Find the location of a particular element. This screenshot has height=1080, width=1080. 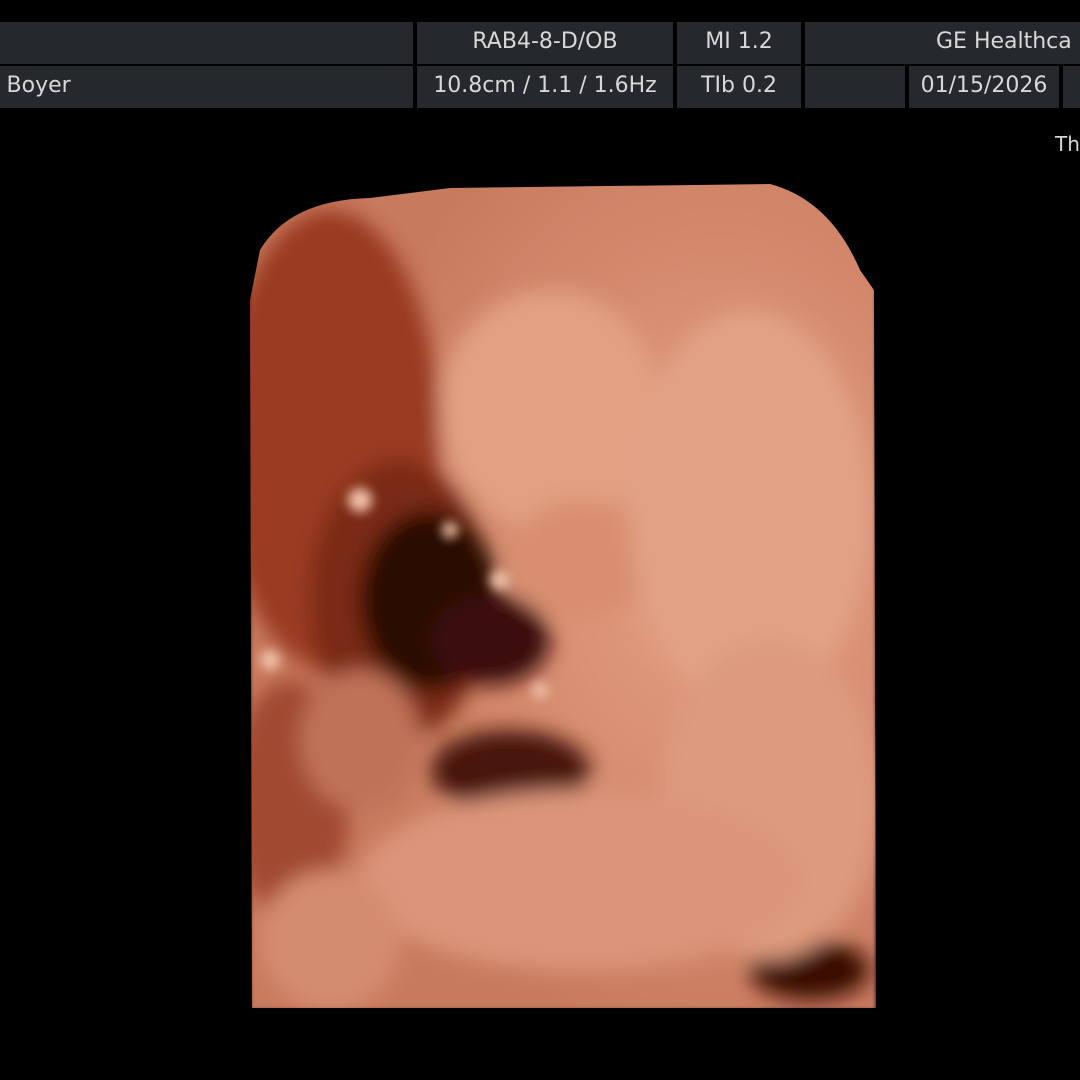

overlay-label: Th is located at coordinates (1067, 144).